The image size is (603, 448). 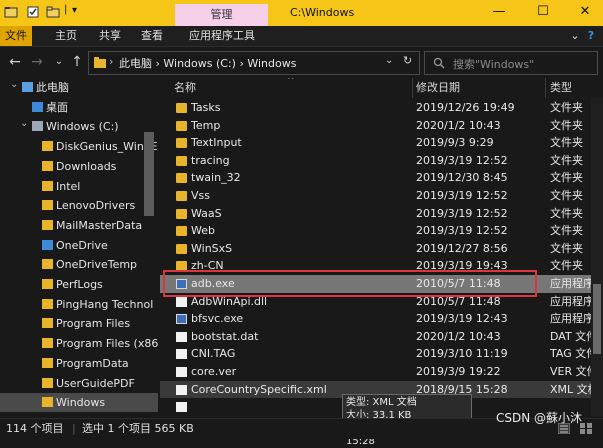 I want to click on file-date: 2019/3/19 12:52, so click(x=462, y=195).